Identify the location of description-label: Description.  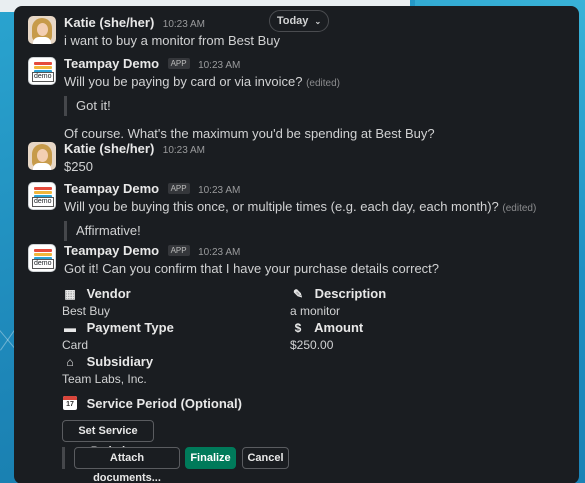
(350, 293).